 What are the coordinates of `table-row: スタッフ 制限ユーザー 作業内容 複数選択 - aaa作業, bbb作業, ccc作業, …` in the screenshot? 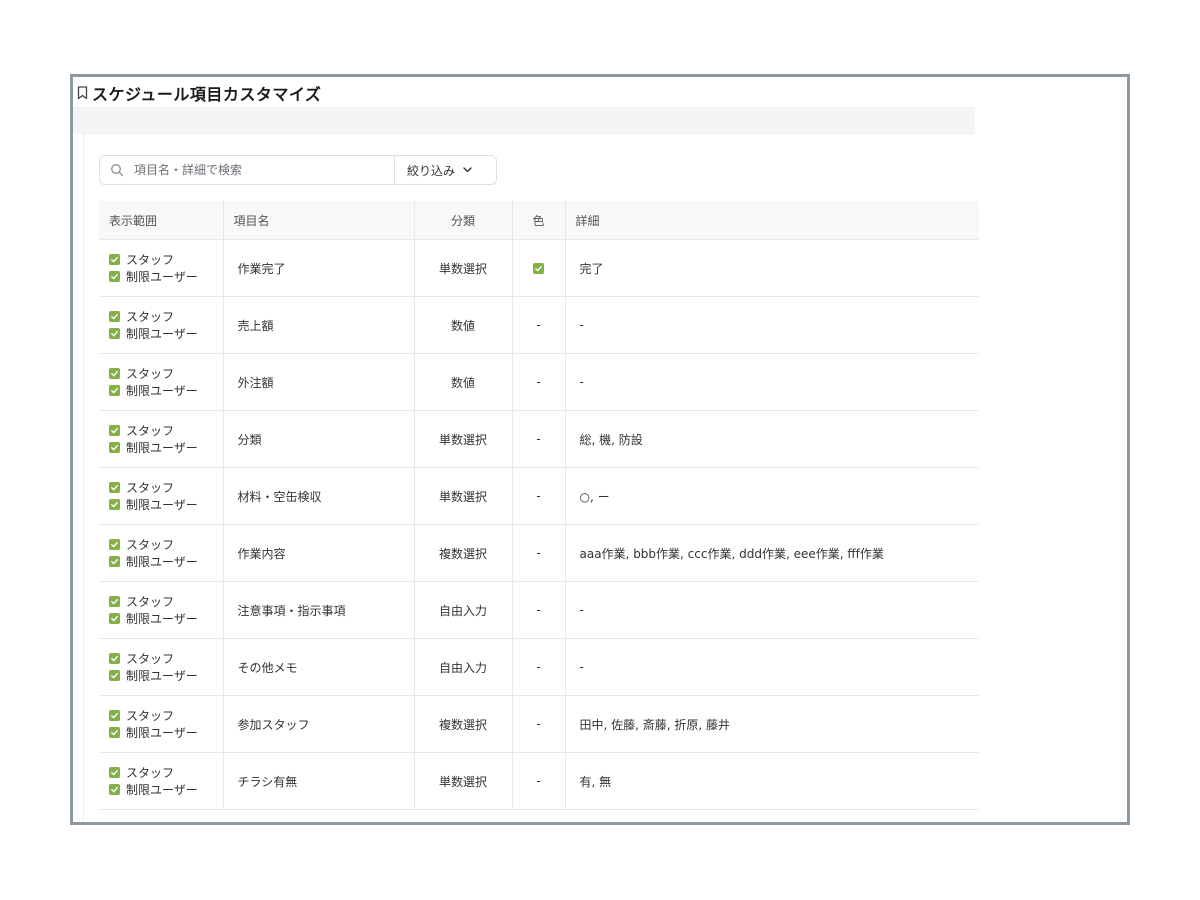 It's located at (539, 553).